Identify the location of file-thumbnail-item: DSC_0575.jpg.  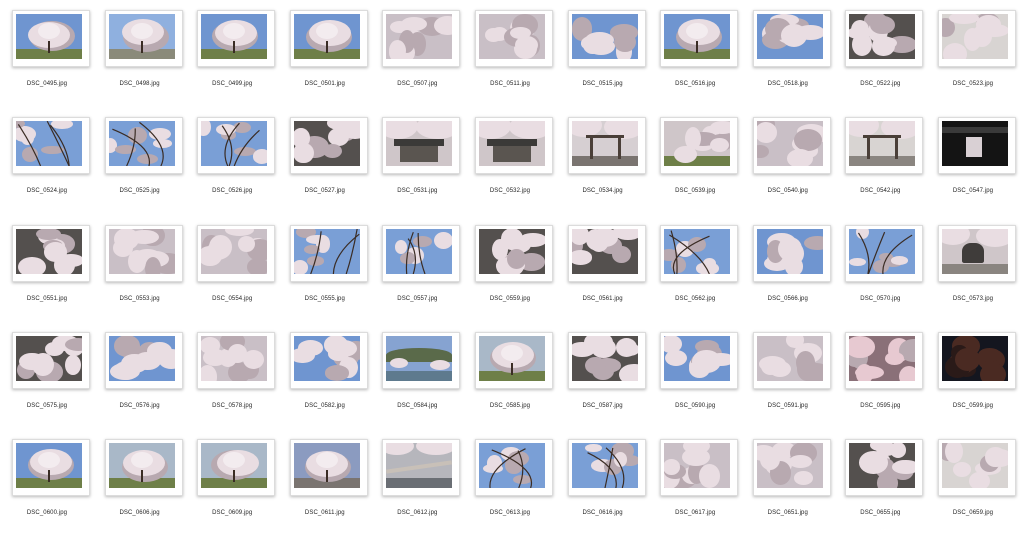
(53, 377).